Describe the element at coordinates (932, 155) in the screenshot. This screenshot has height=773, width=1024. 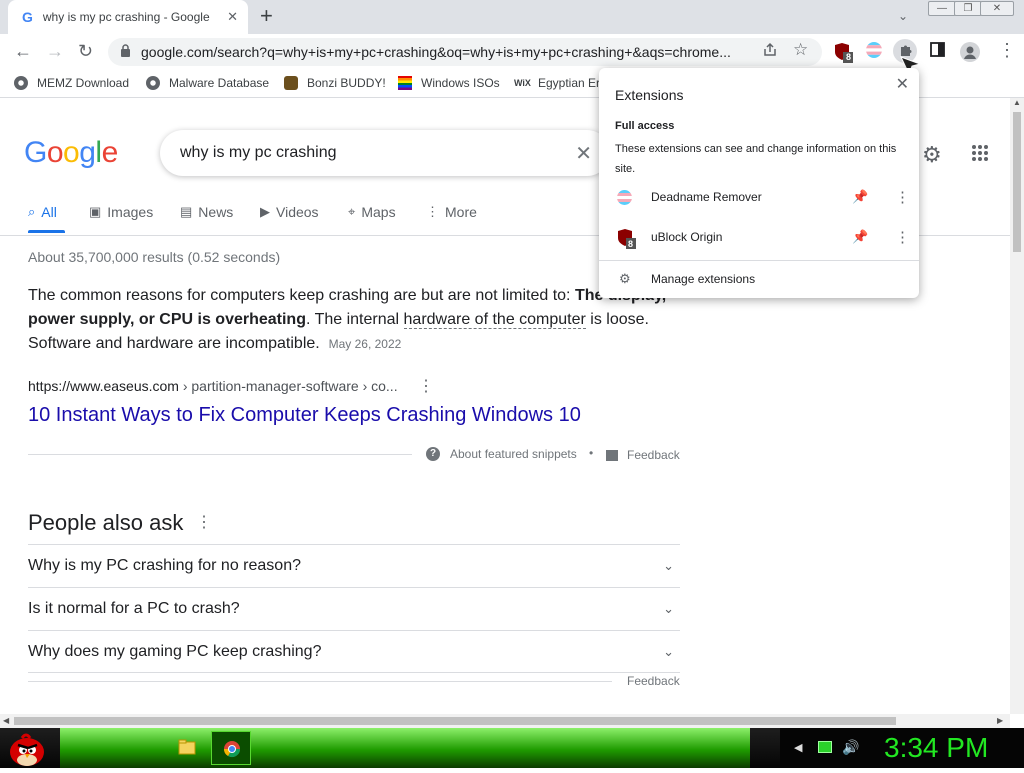
I see `settings-gear-icon: ⚙` at that location.